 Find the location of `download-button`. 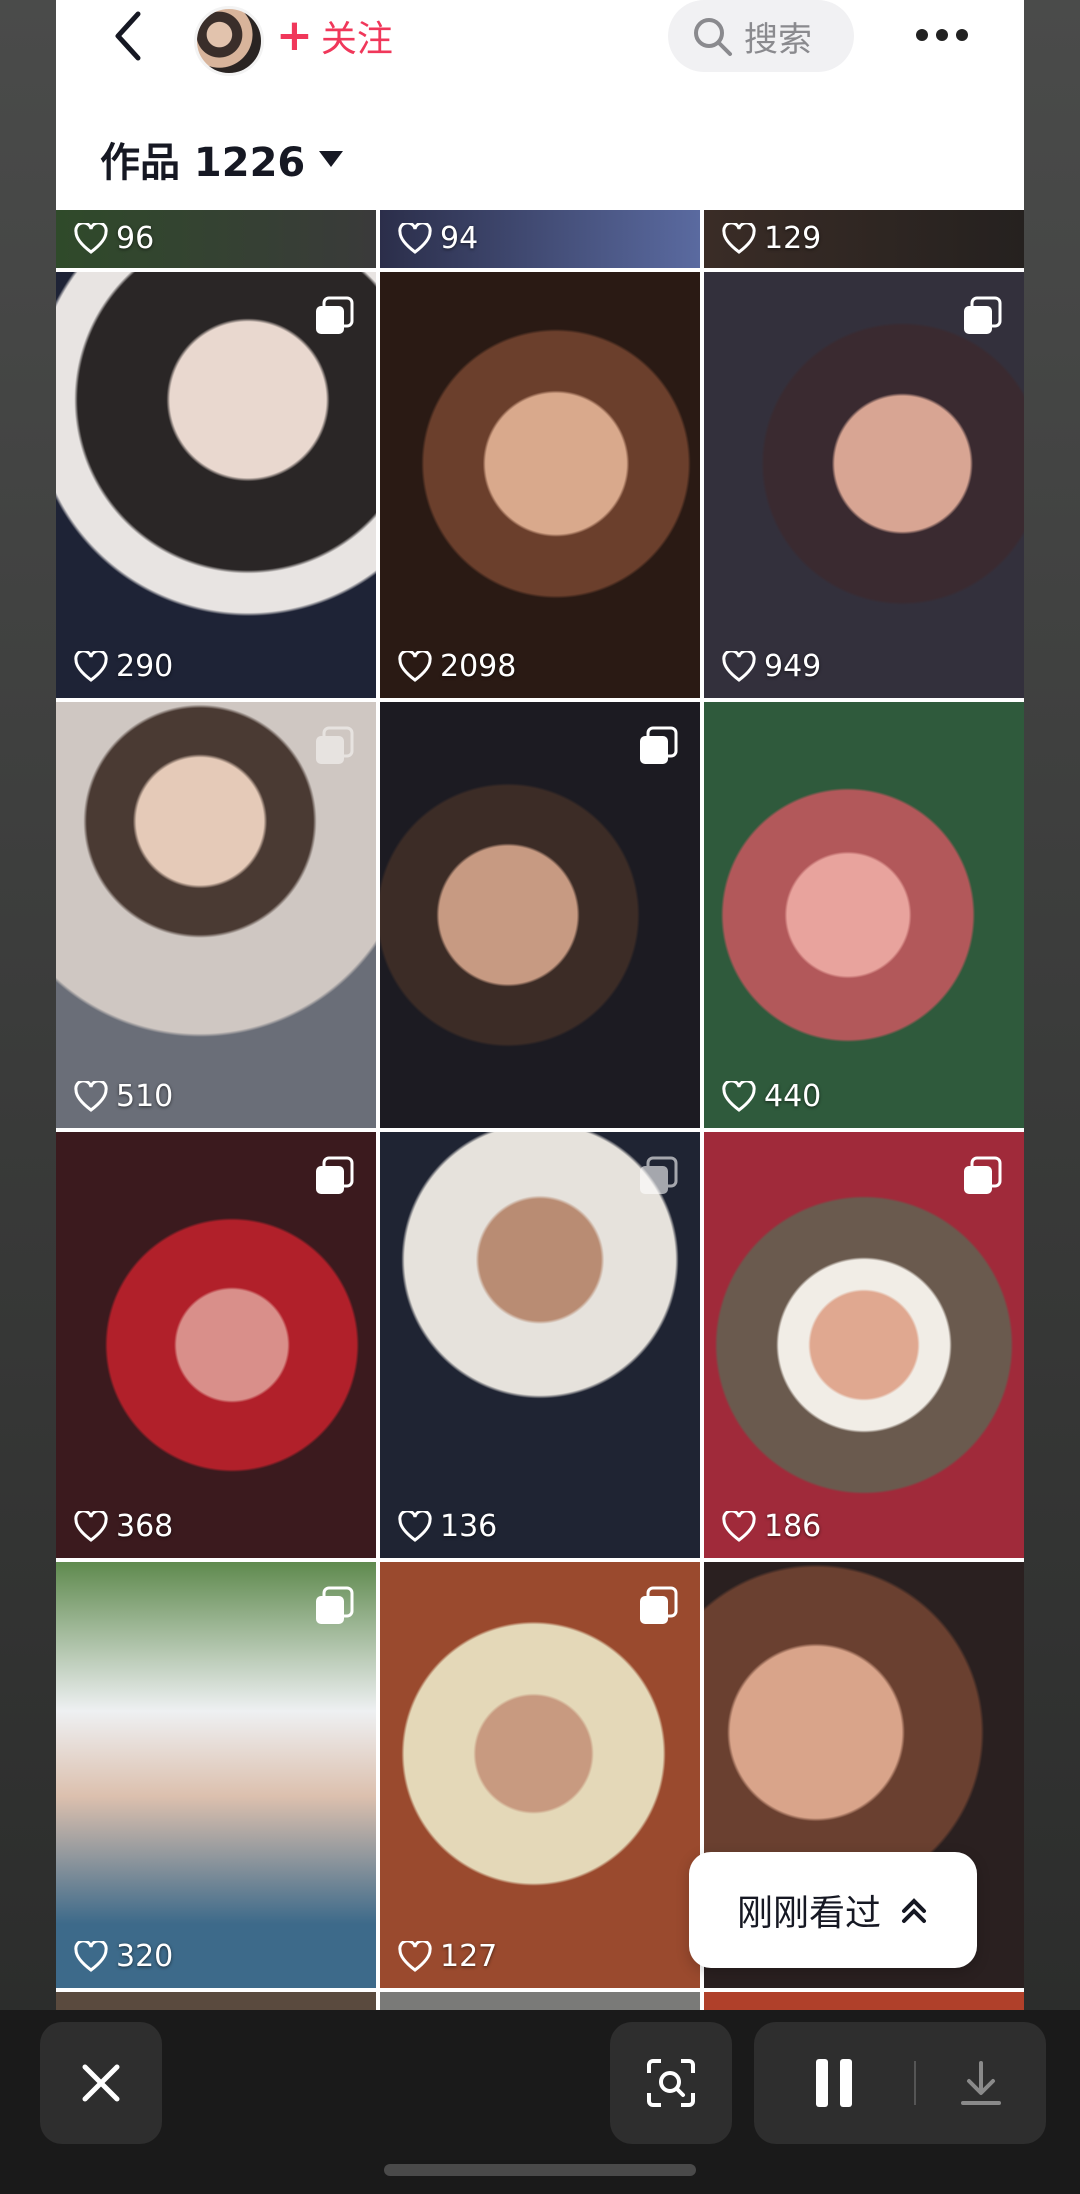

download-button is located at coordinates (981, 2083).